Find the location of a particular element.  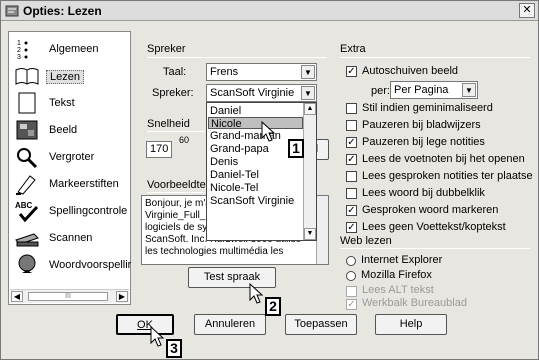

extra-group-title: Extra is located at coordinates (353, 49).